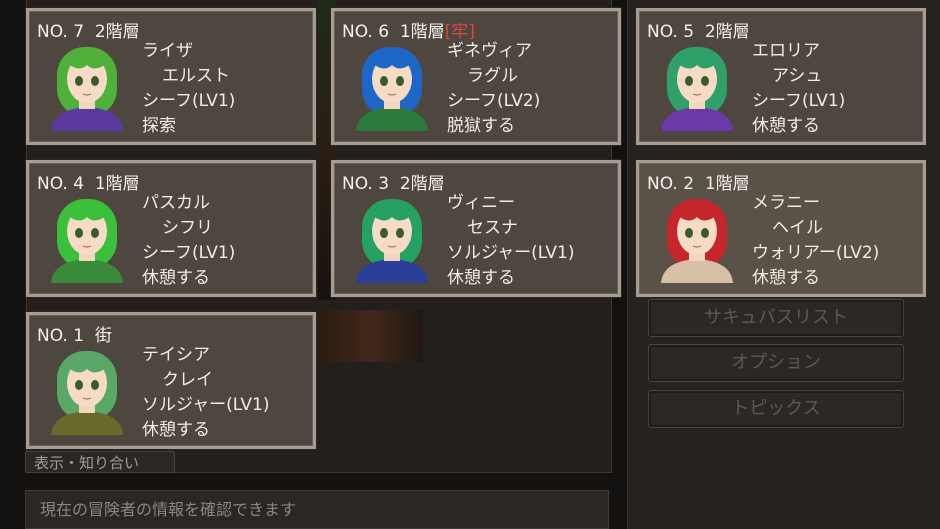 The height and width of the screenshot is (529, 940). What do you see at coordinates (797, 76) in the screenshot?
I see `last-name: アシュ` at bounding box center [797, 76].